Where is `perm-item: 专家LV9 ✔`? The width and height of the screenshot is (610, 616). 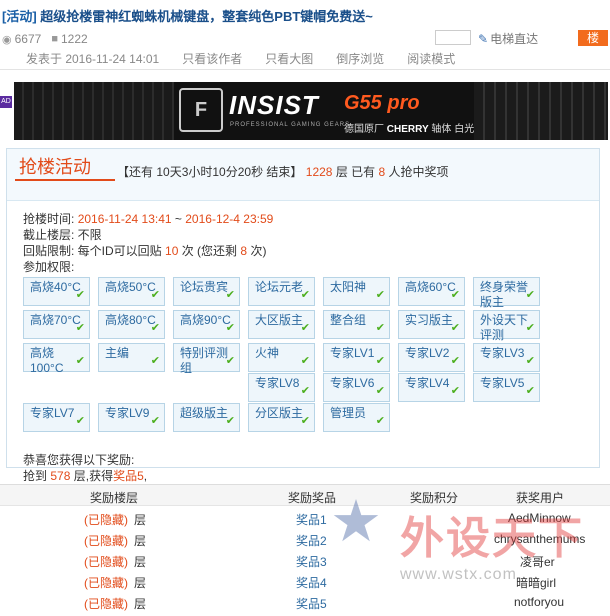
perm-item: 专家LV9 ✔ is located at coordinates (131, 417).